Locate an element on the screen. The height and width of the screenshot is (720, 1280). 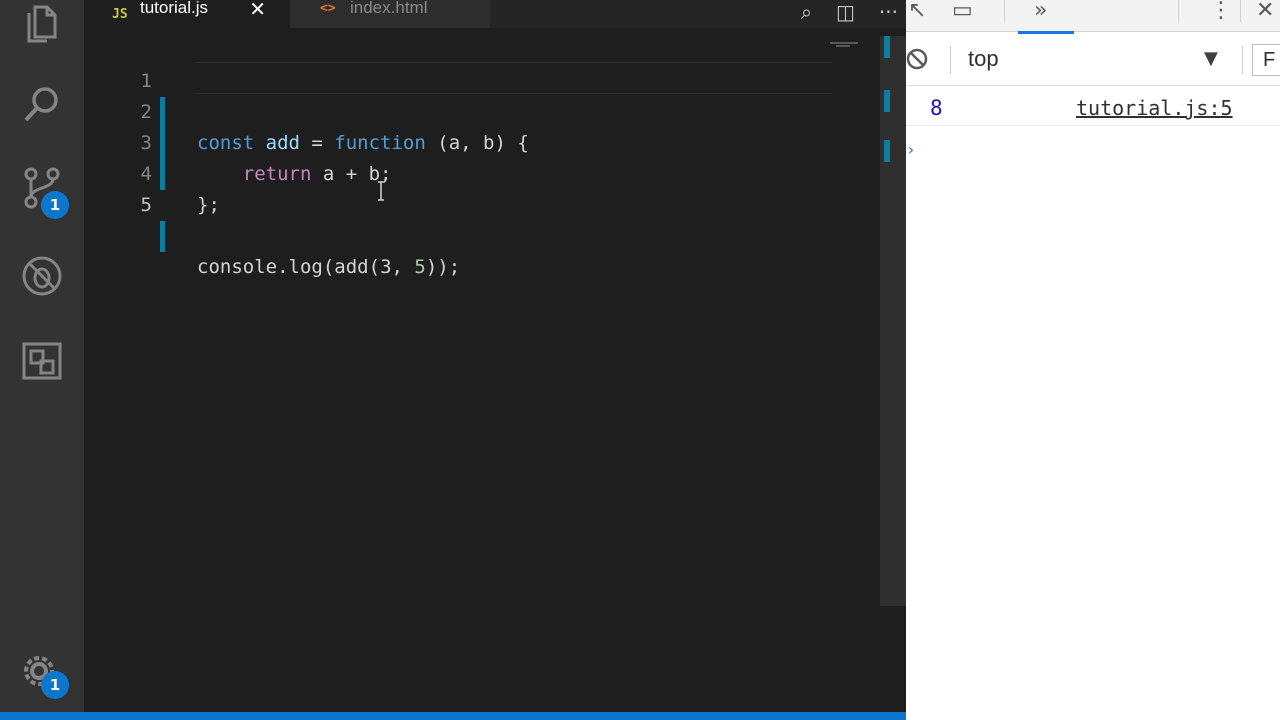
editor-actions: ⌕ ◫ ··· is located at coordinates (849, 12).